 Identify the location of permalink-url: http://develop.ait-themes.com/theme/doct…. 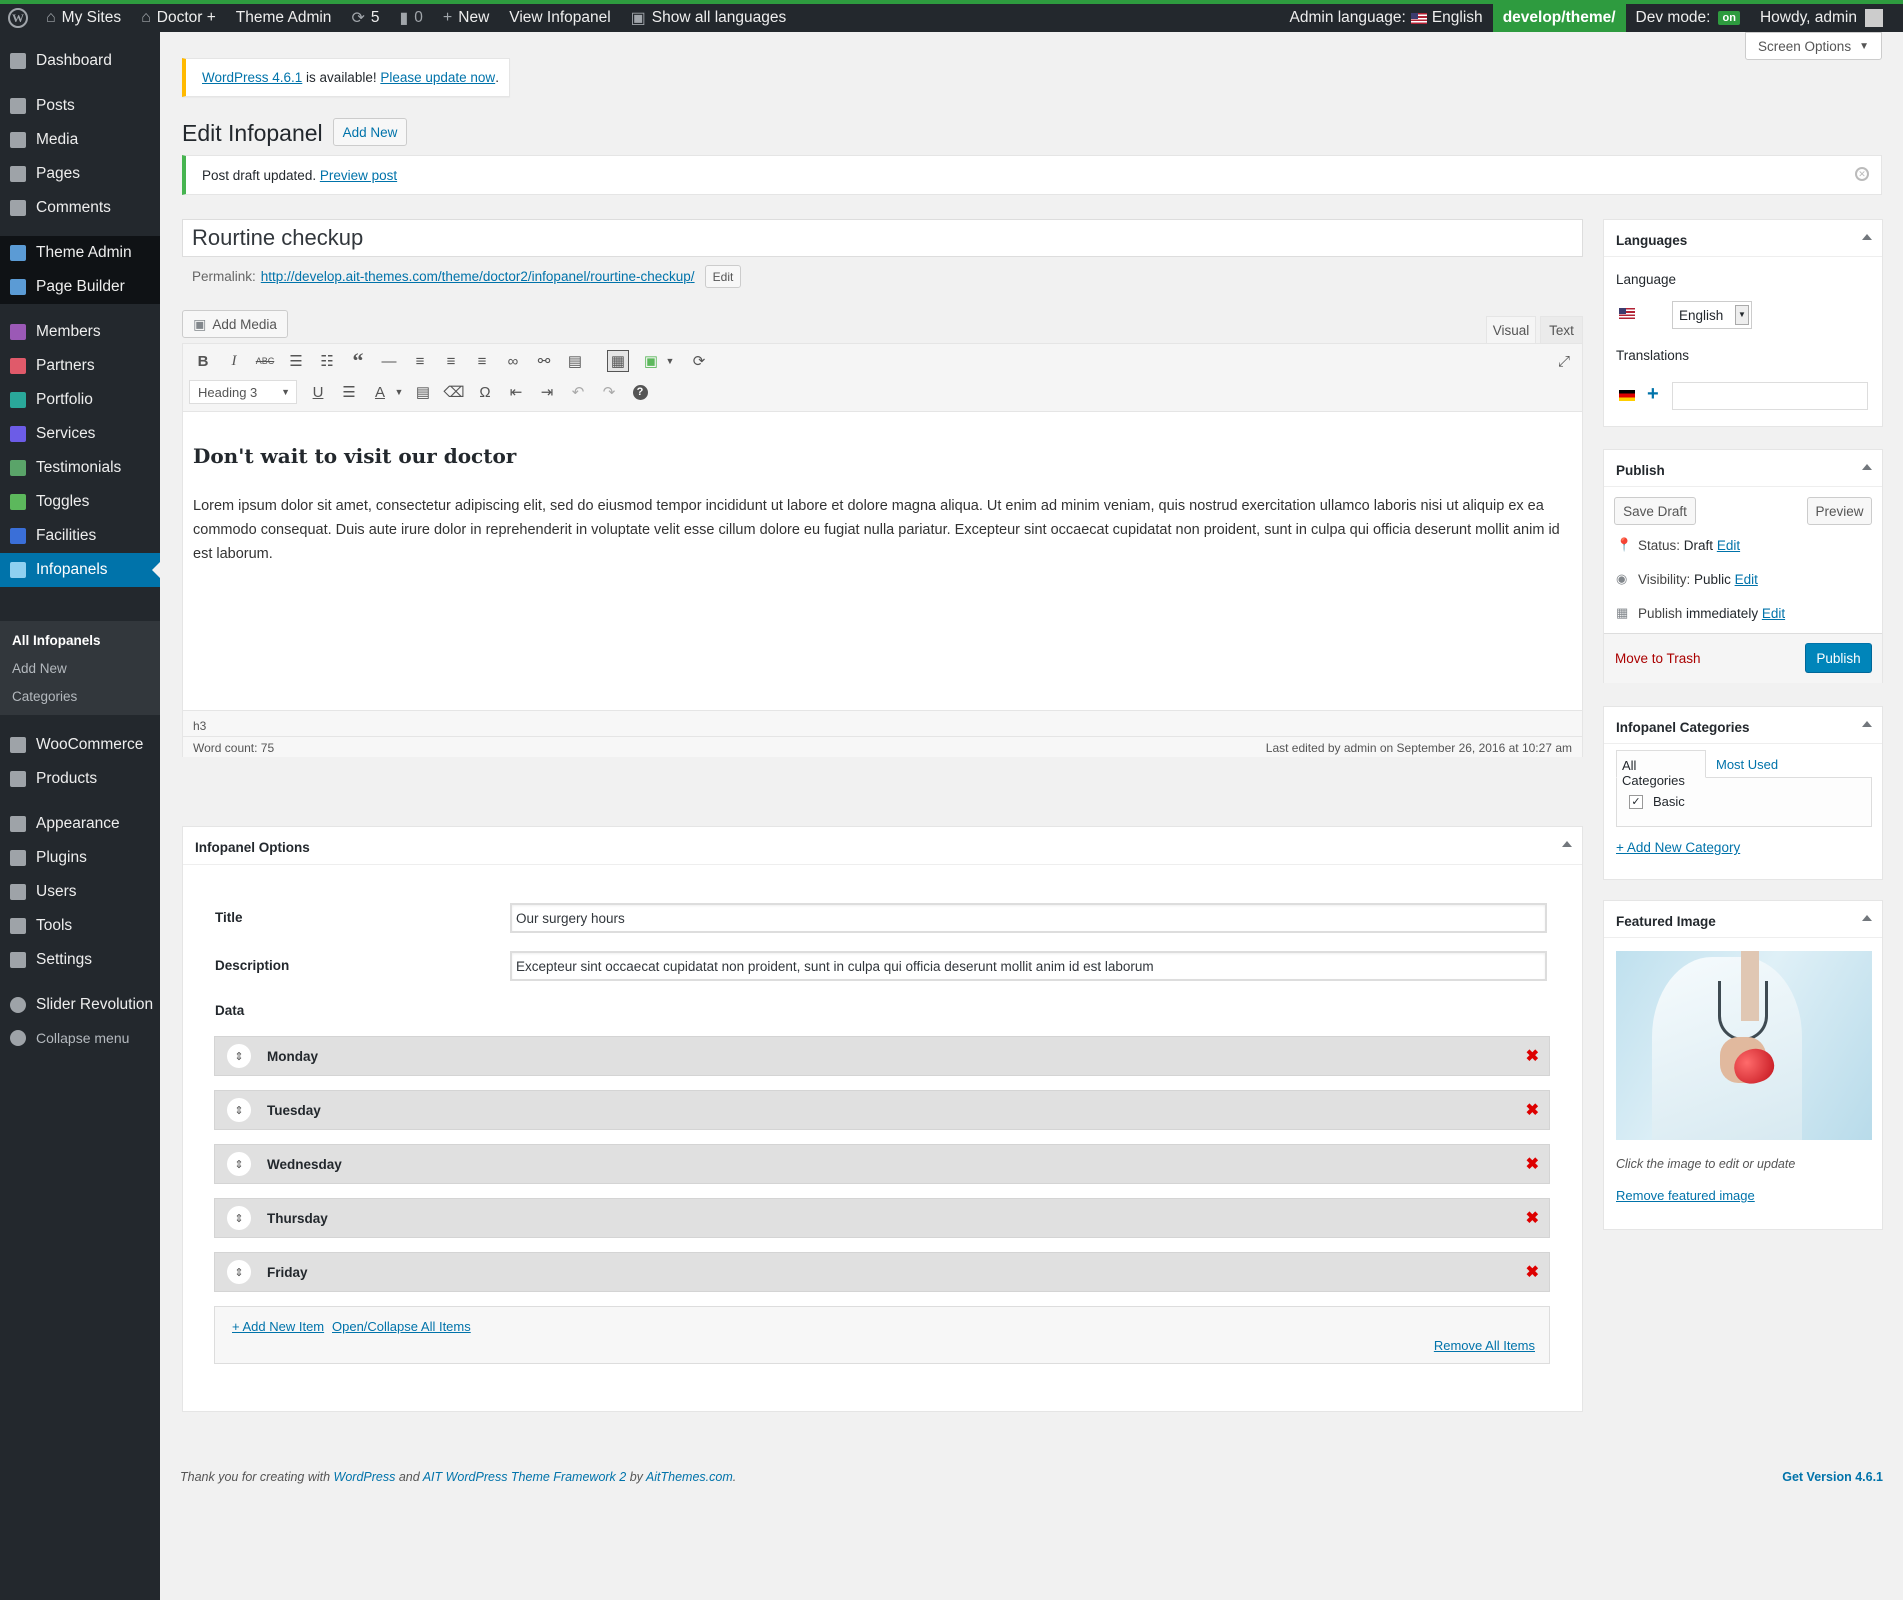
(478, 276).